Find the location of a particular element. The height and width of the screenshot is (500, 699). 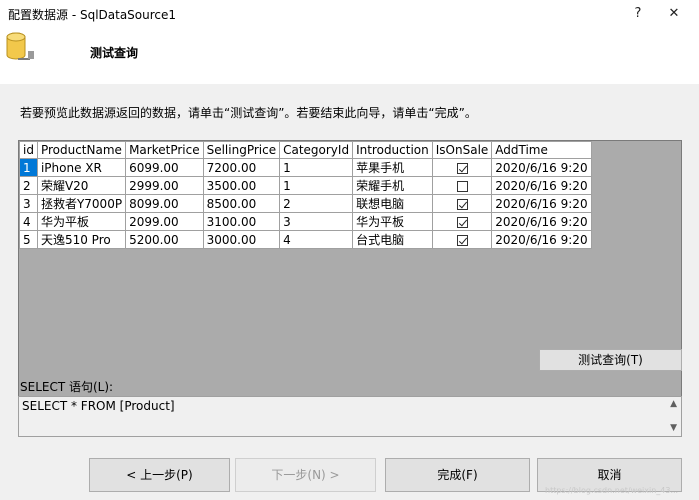

cell-marketprice: 2999.00 is located at coordinates (164, 185).